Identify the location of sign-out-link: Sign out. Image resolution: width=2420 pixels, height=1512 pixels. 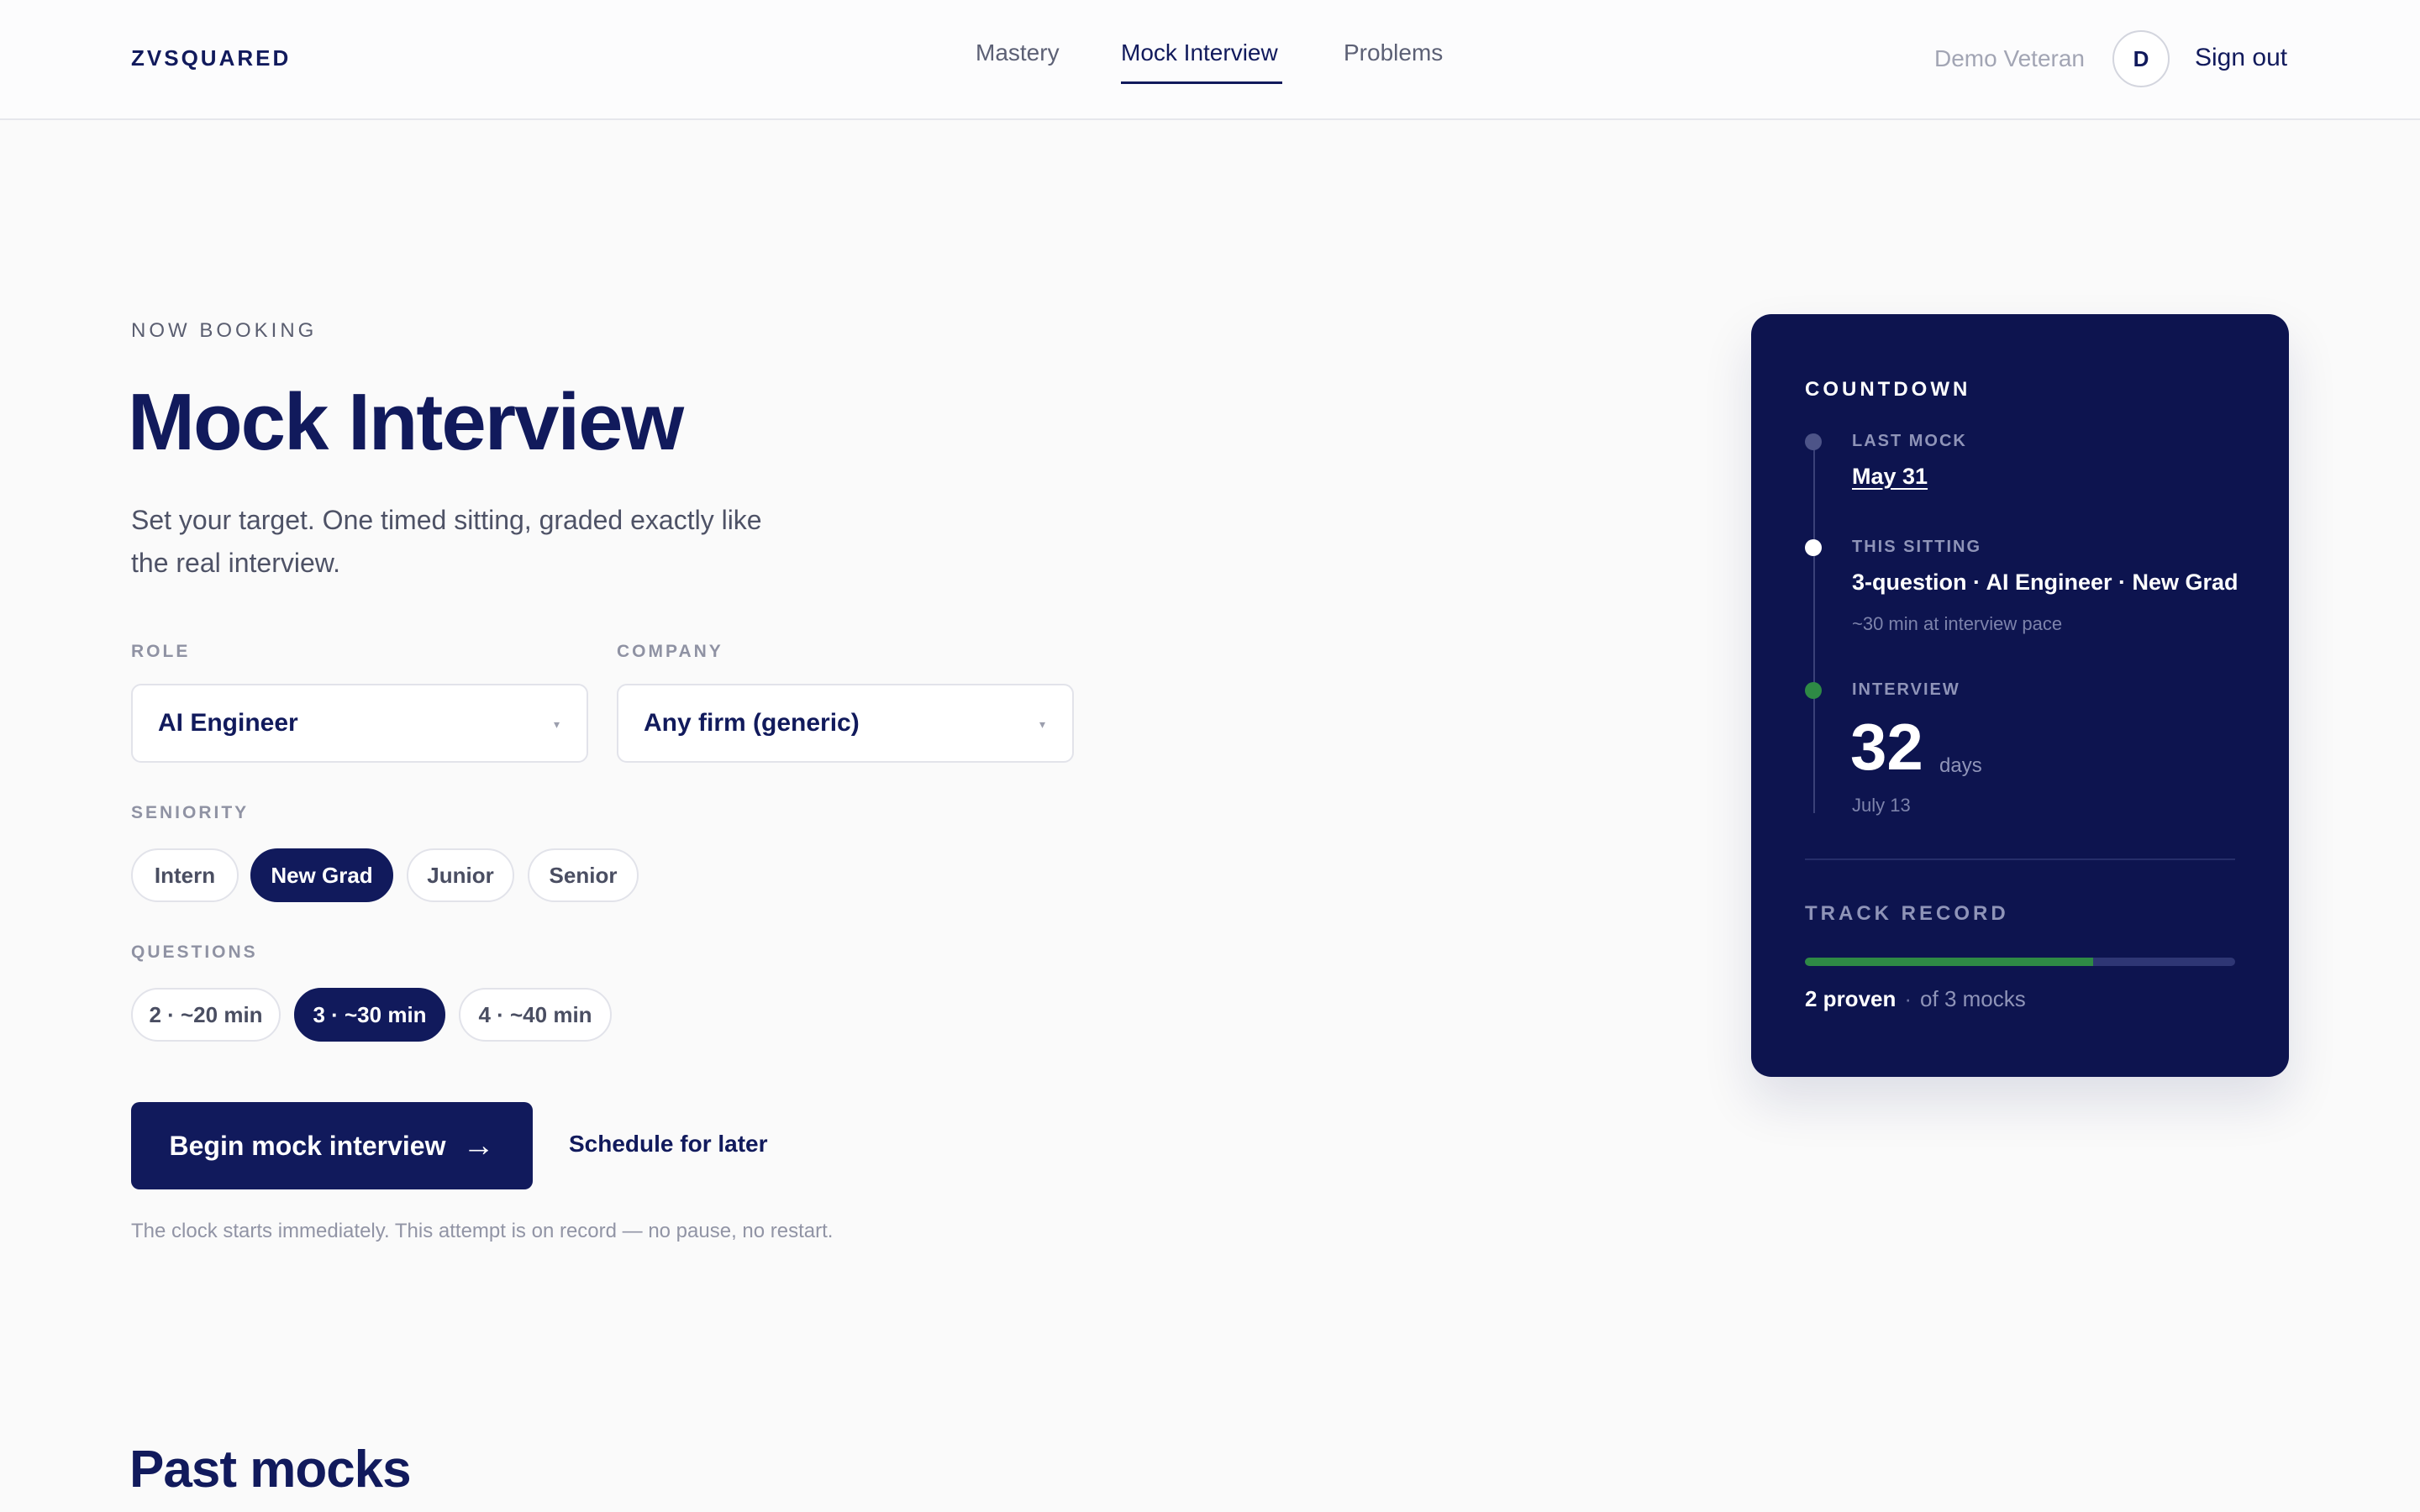
(2241, 58).